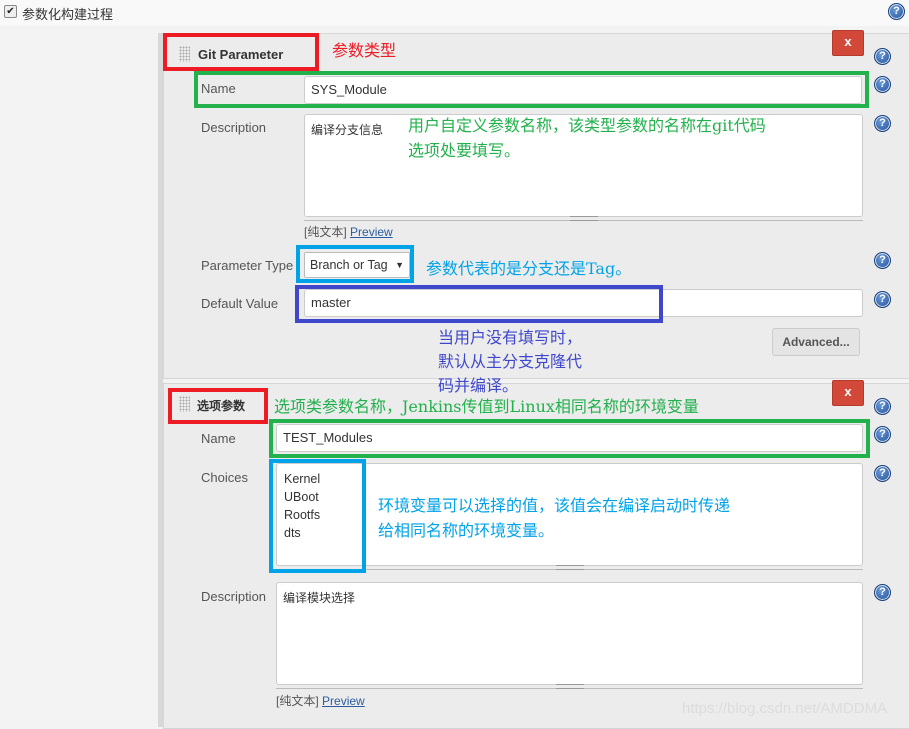  Describe the element at coordinates (479, 304) in the screenshot. I see `annotation-box-default-value` at that location.